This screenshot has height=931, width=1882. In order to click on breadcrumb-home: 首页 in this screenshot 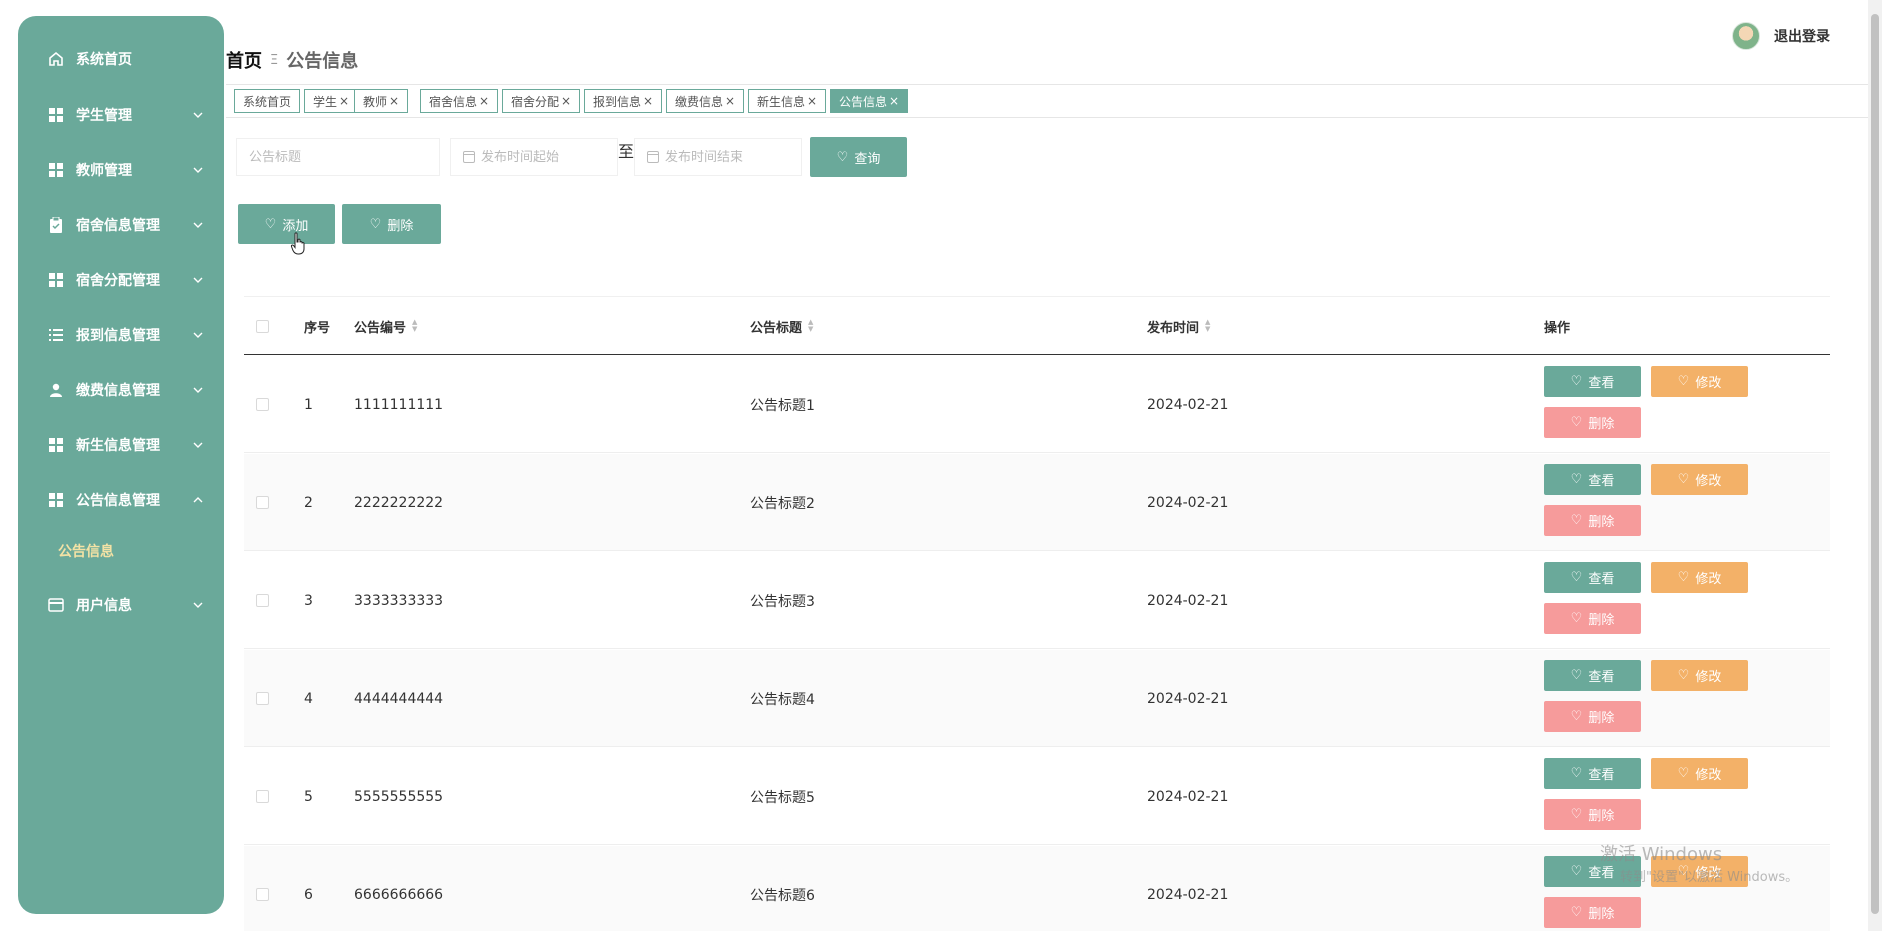, I will do `click(244, 60)`.